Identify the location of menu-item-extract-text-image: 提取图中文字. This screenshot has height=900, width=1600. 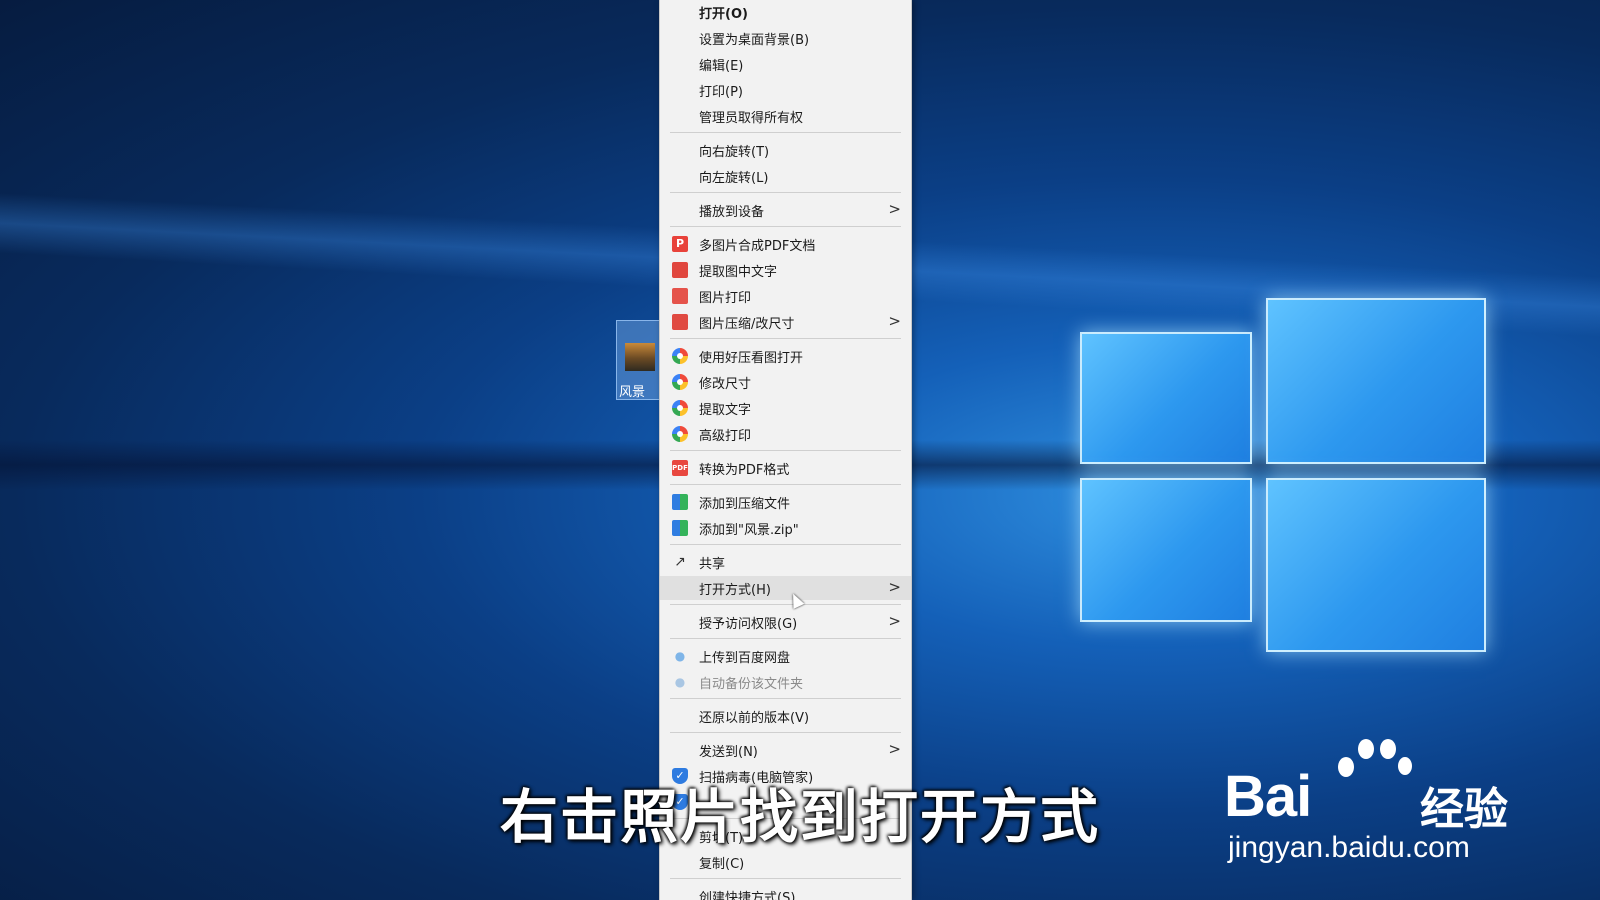
(785, 270).